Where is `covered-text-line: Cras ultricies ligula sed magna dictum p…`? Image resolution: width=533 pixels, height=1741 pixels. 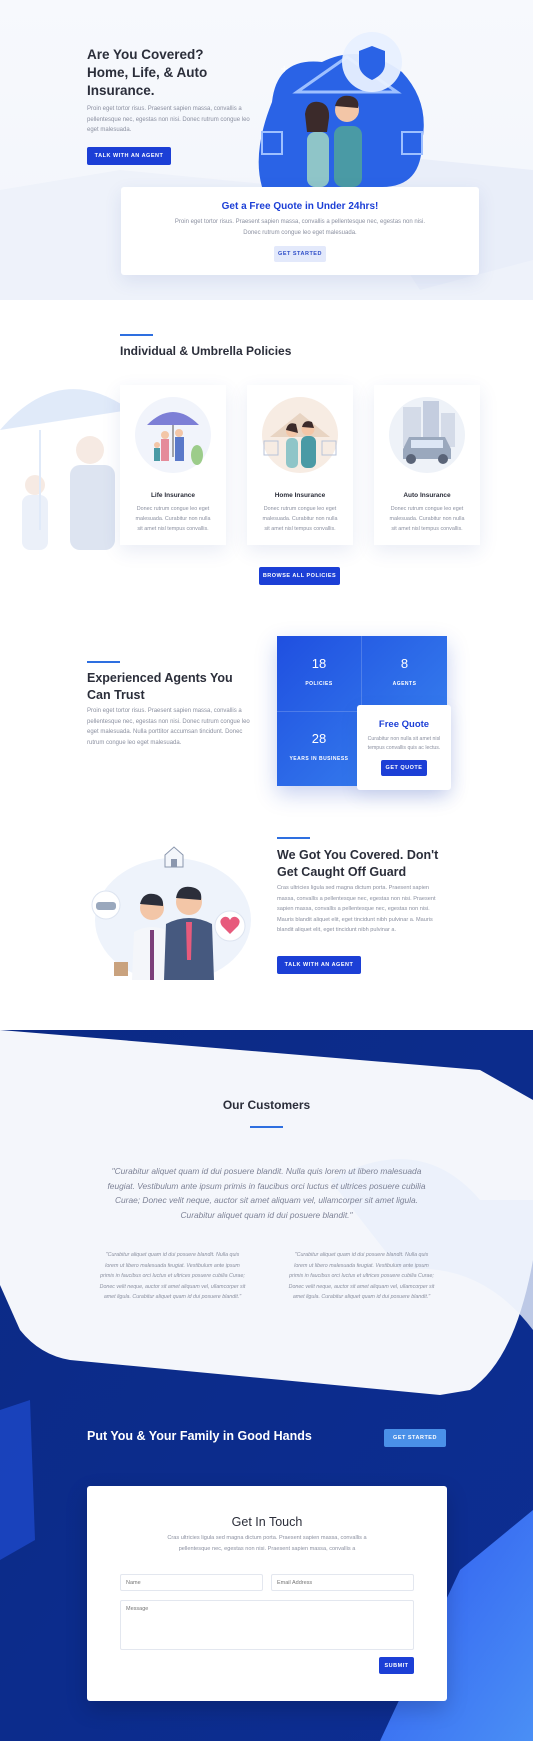 covered-text-line: Cras ultricies ligula sed magna dictum p… is located at coordinates (353, 888).